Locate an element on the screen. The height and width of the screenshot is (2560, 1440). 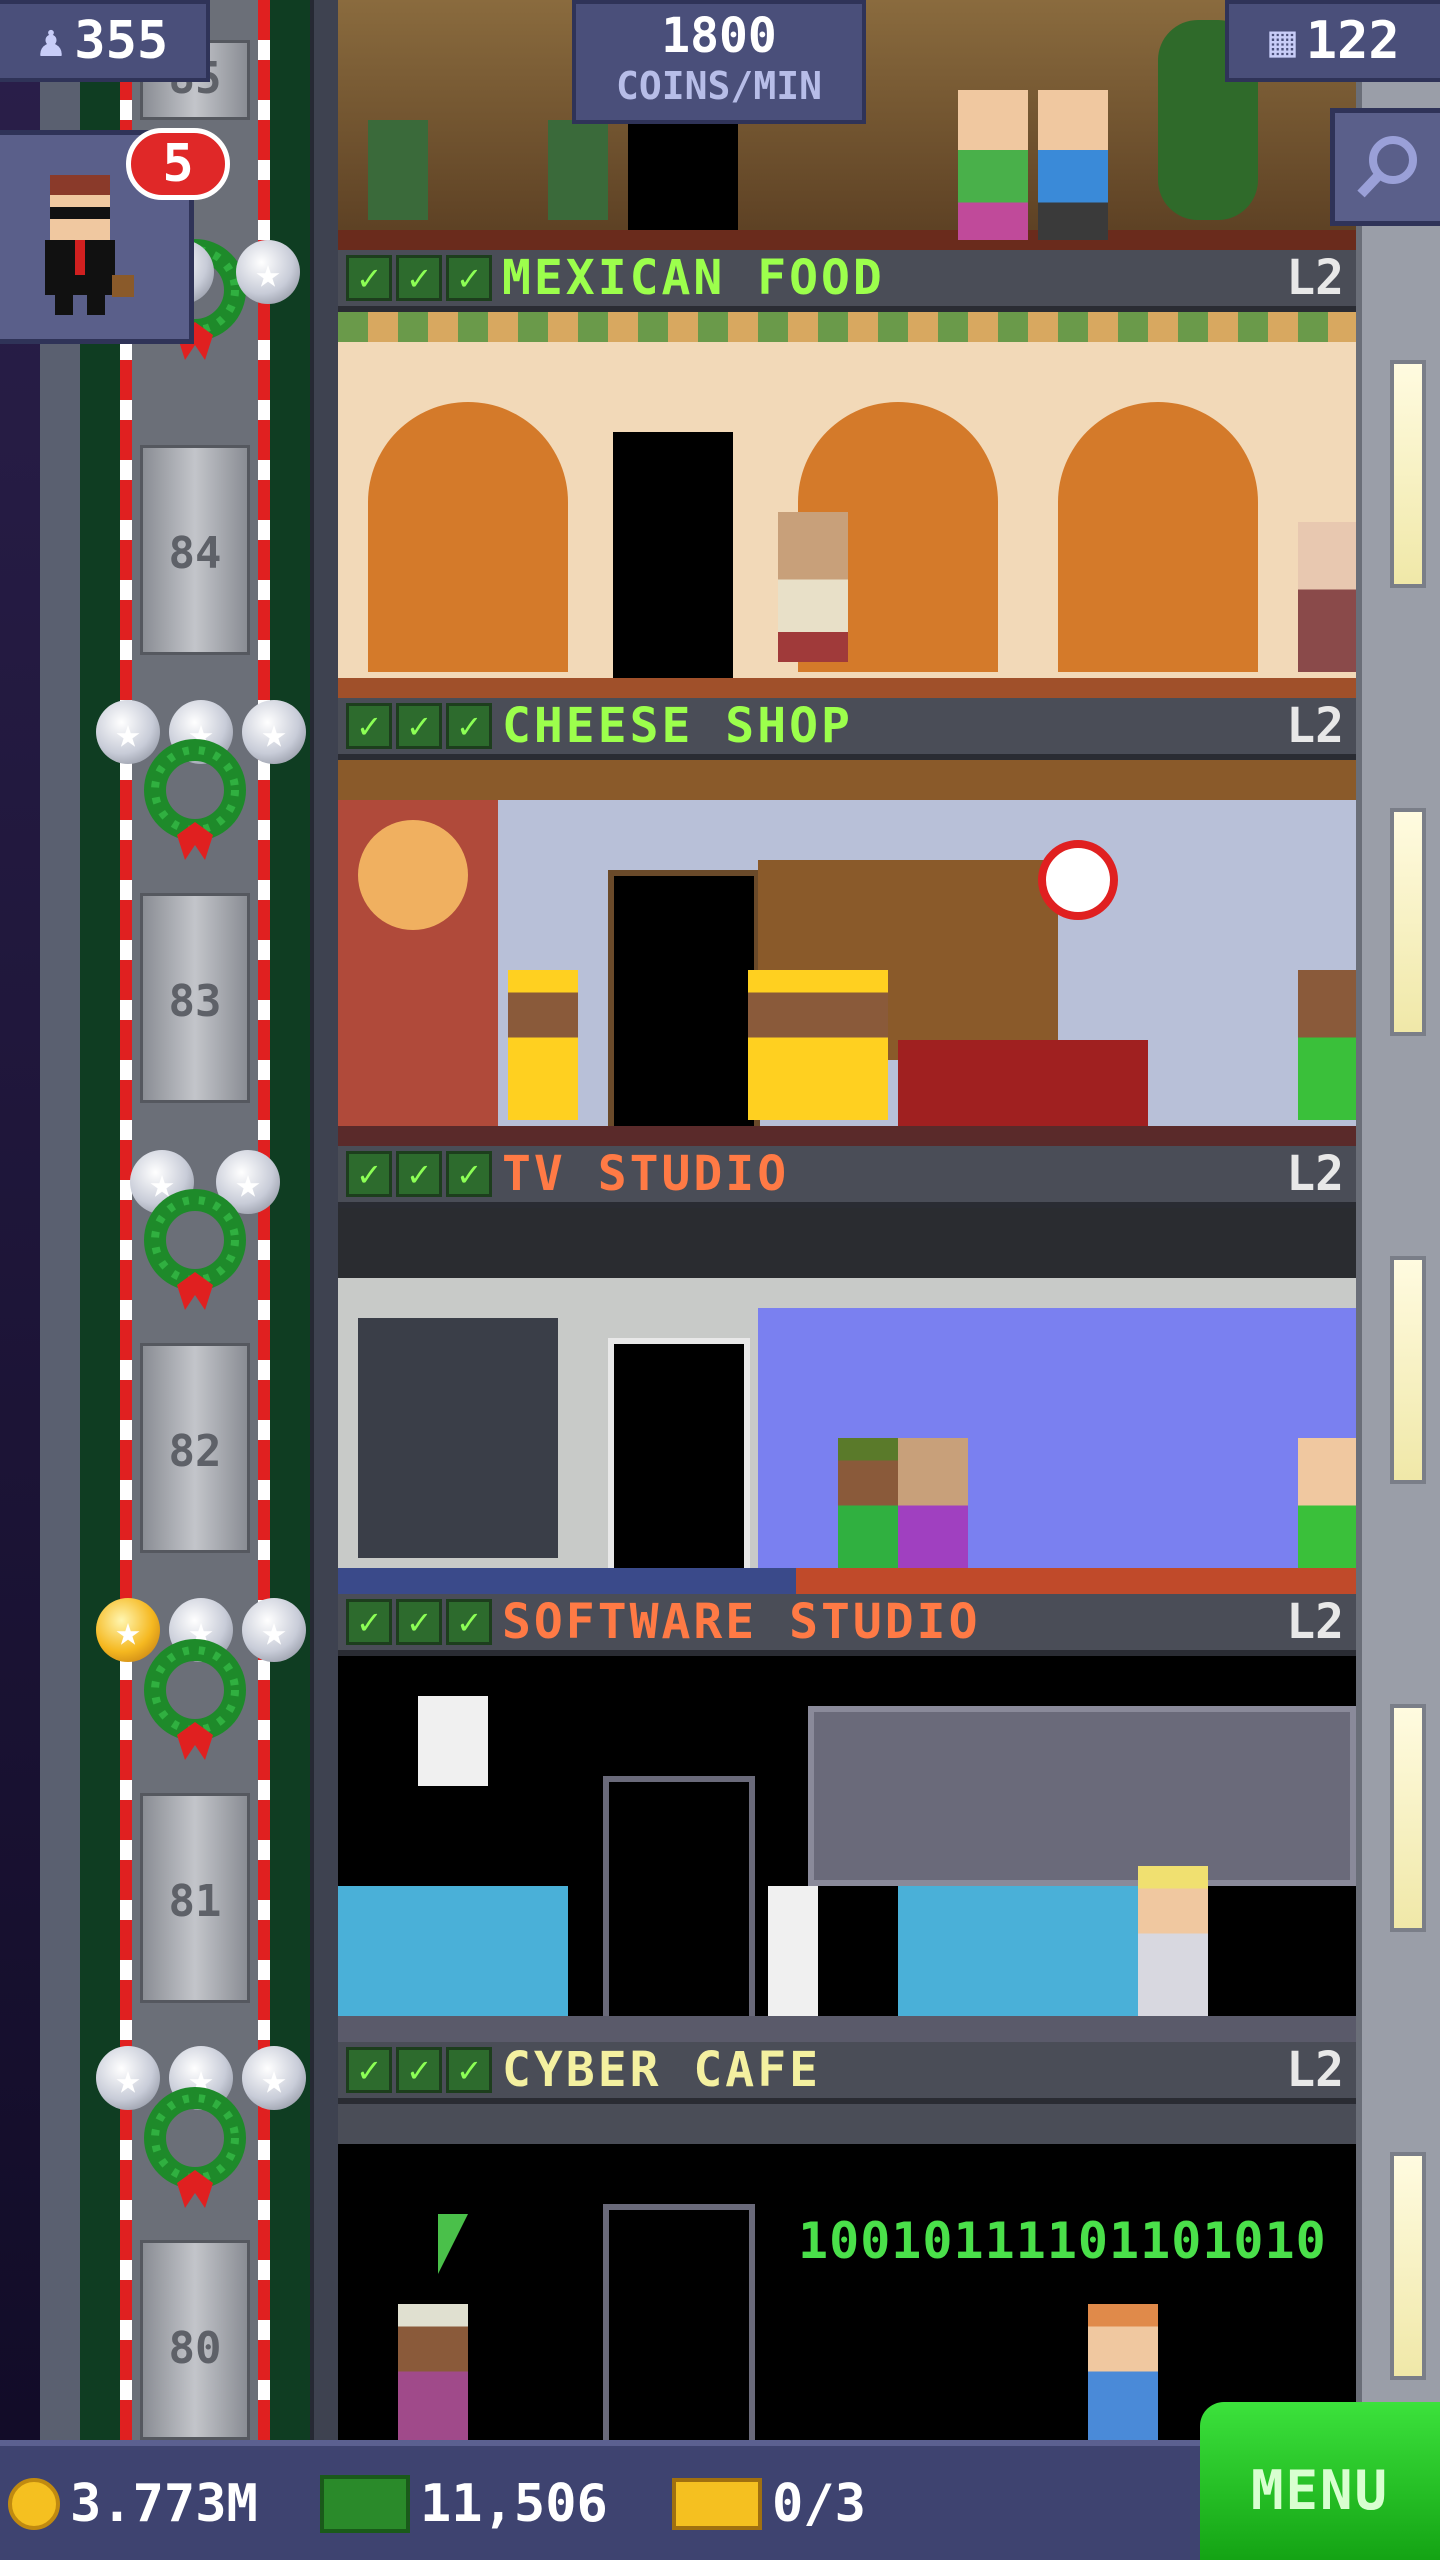
population-counter: ♟ 355 is located at coordinates (105, 41).